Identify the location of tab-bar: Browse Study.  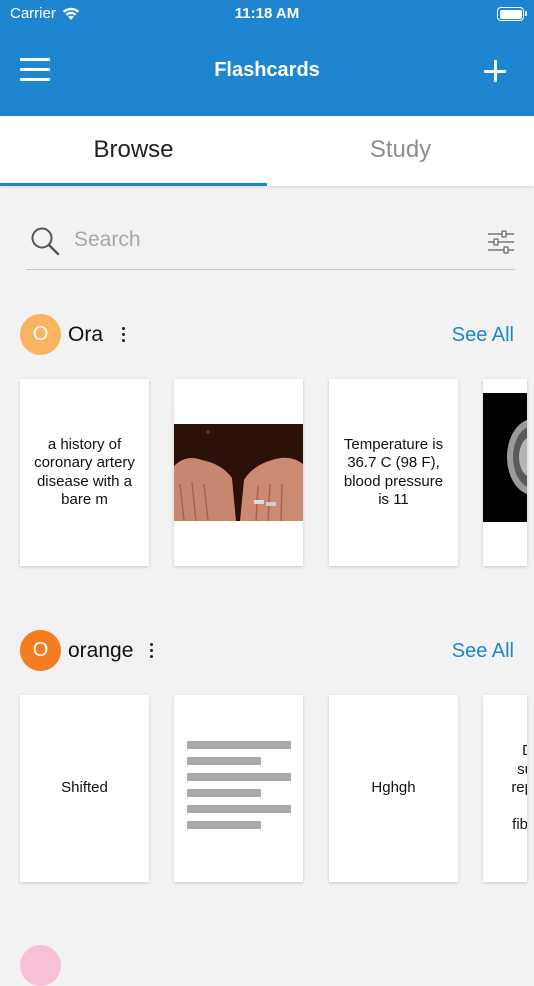
(267, 151).